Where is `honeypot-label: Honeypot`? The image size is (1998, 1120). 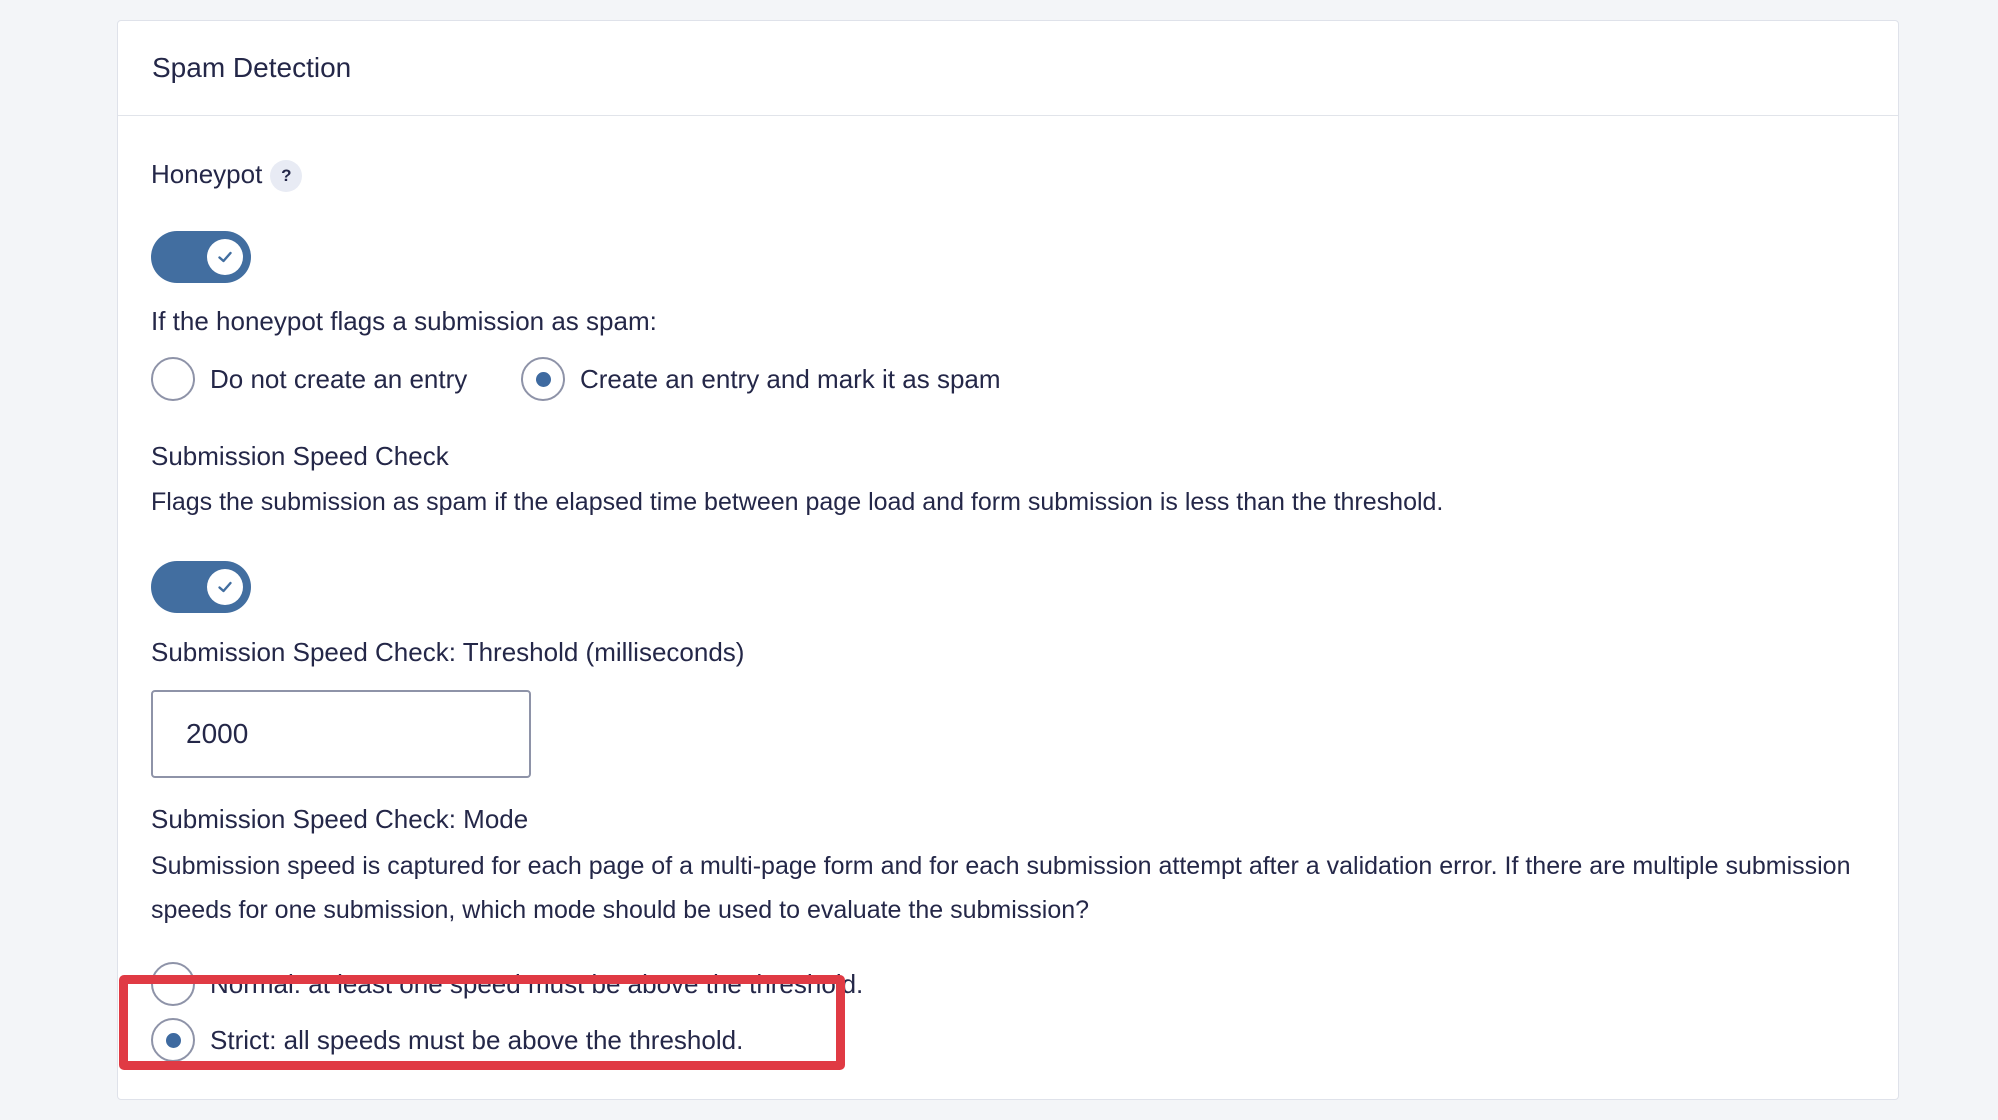 honeypot-label: Honeypot is located at coordinates (207, 174).